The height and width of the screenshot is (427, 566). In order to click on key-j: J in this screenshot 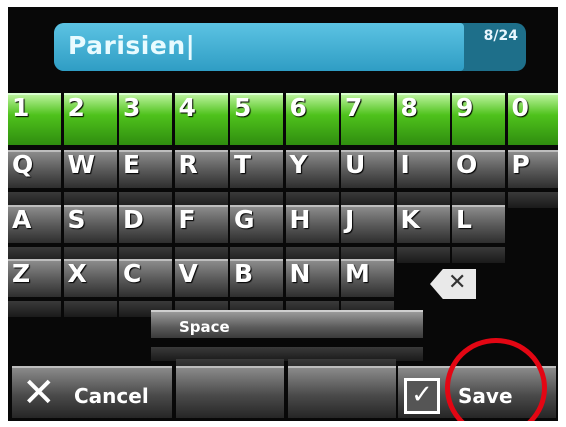, I will do `click(367, 224)`.